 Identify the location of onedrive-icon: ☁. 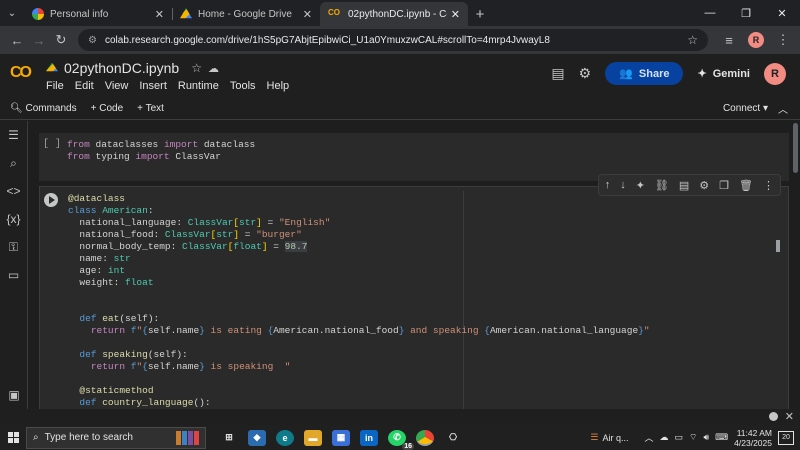
(664, 437).